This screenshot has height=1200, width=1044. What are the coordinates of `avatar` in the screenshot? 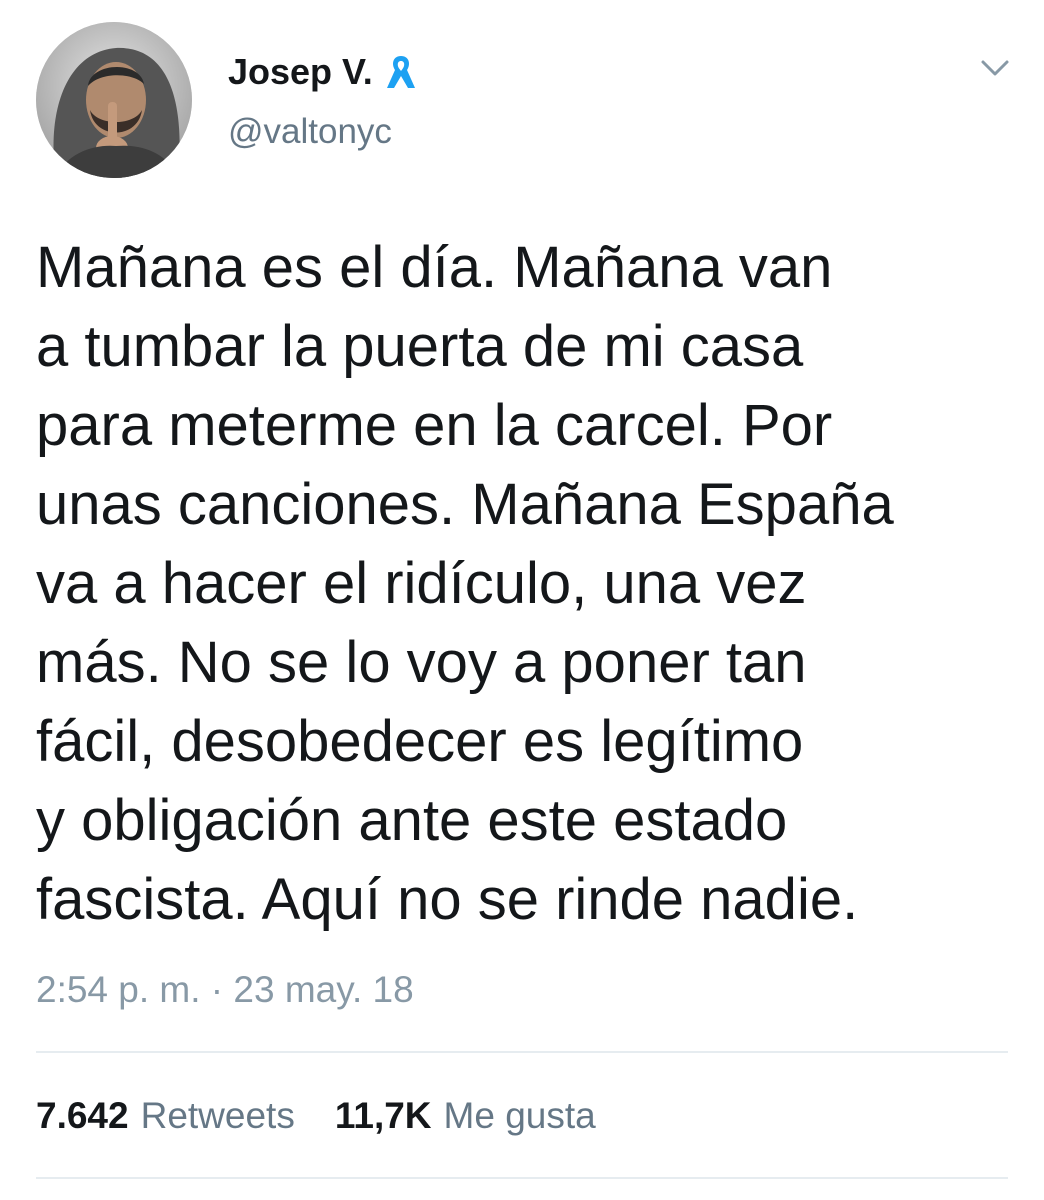 It's located at (114, 100).